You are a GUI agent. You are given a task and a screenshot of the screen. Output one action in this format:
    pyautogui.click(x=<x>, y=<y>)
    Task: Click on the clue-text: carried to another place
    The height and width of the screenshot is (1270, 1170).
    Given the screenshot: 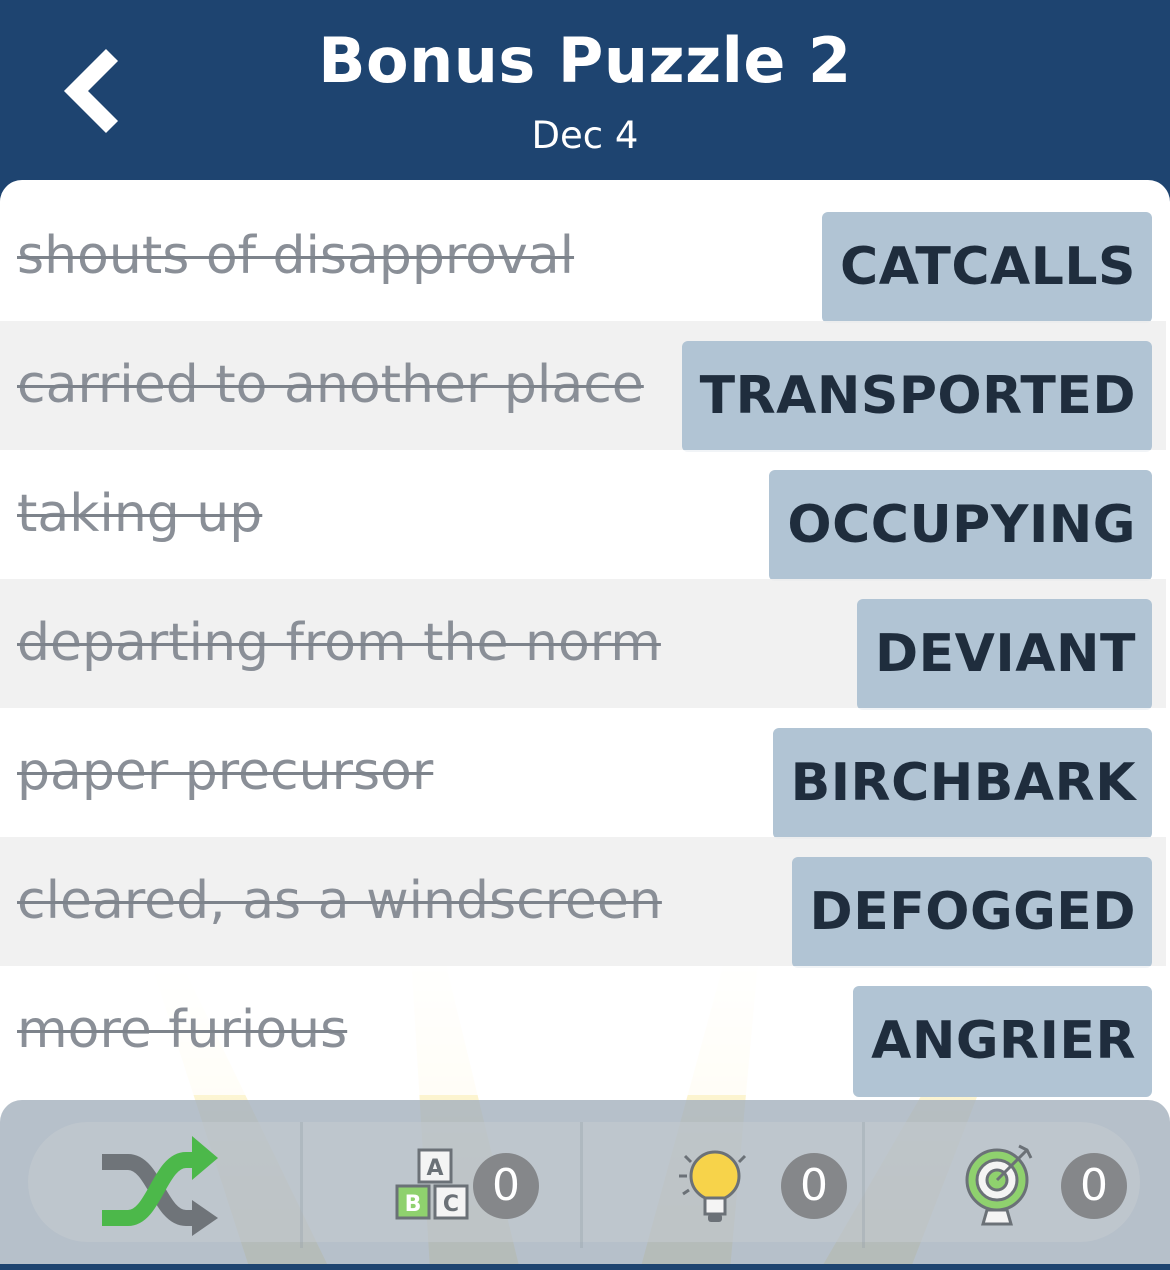 What is the action you would take?
    pyautogui.click(x=330, y=385)
    